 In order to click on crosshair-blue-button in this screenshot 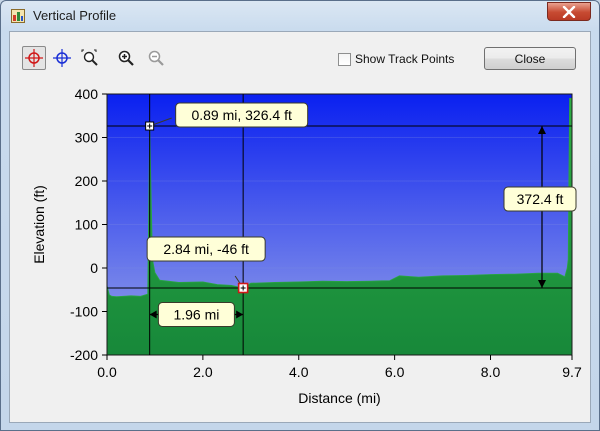, I will do `click(62, 58)`.